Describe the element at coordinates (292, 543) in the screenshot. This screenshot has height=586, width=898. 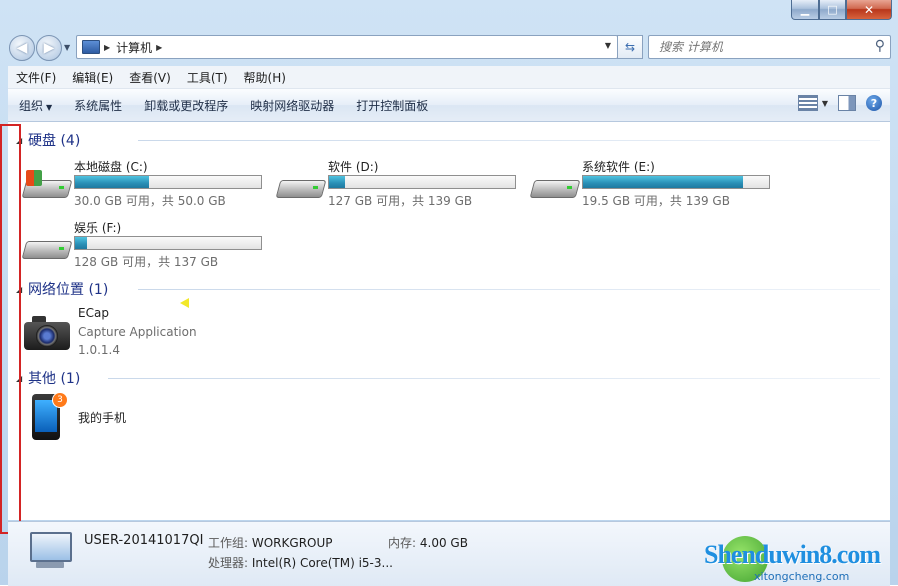
I see `workgroup-value: WORKGROUP` at that location.